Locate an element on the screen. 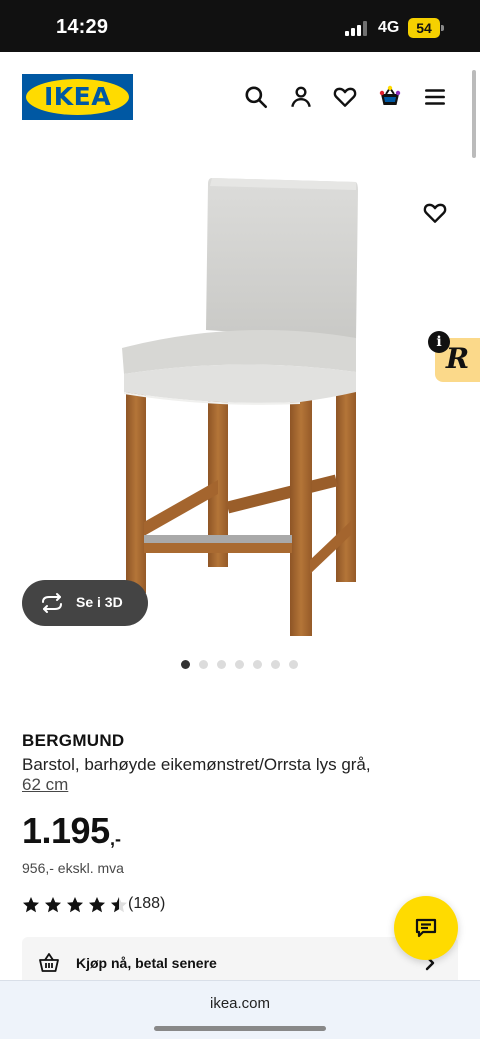  battery-icon: 54 is located at coordinates (426, 28).